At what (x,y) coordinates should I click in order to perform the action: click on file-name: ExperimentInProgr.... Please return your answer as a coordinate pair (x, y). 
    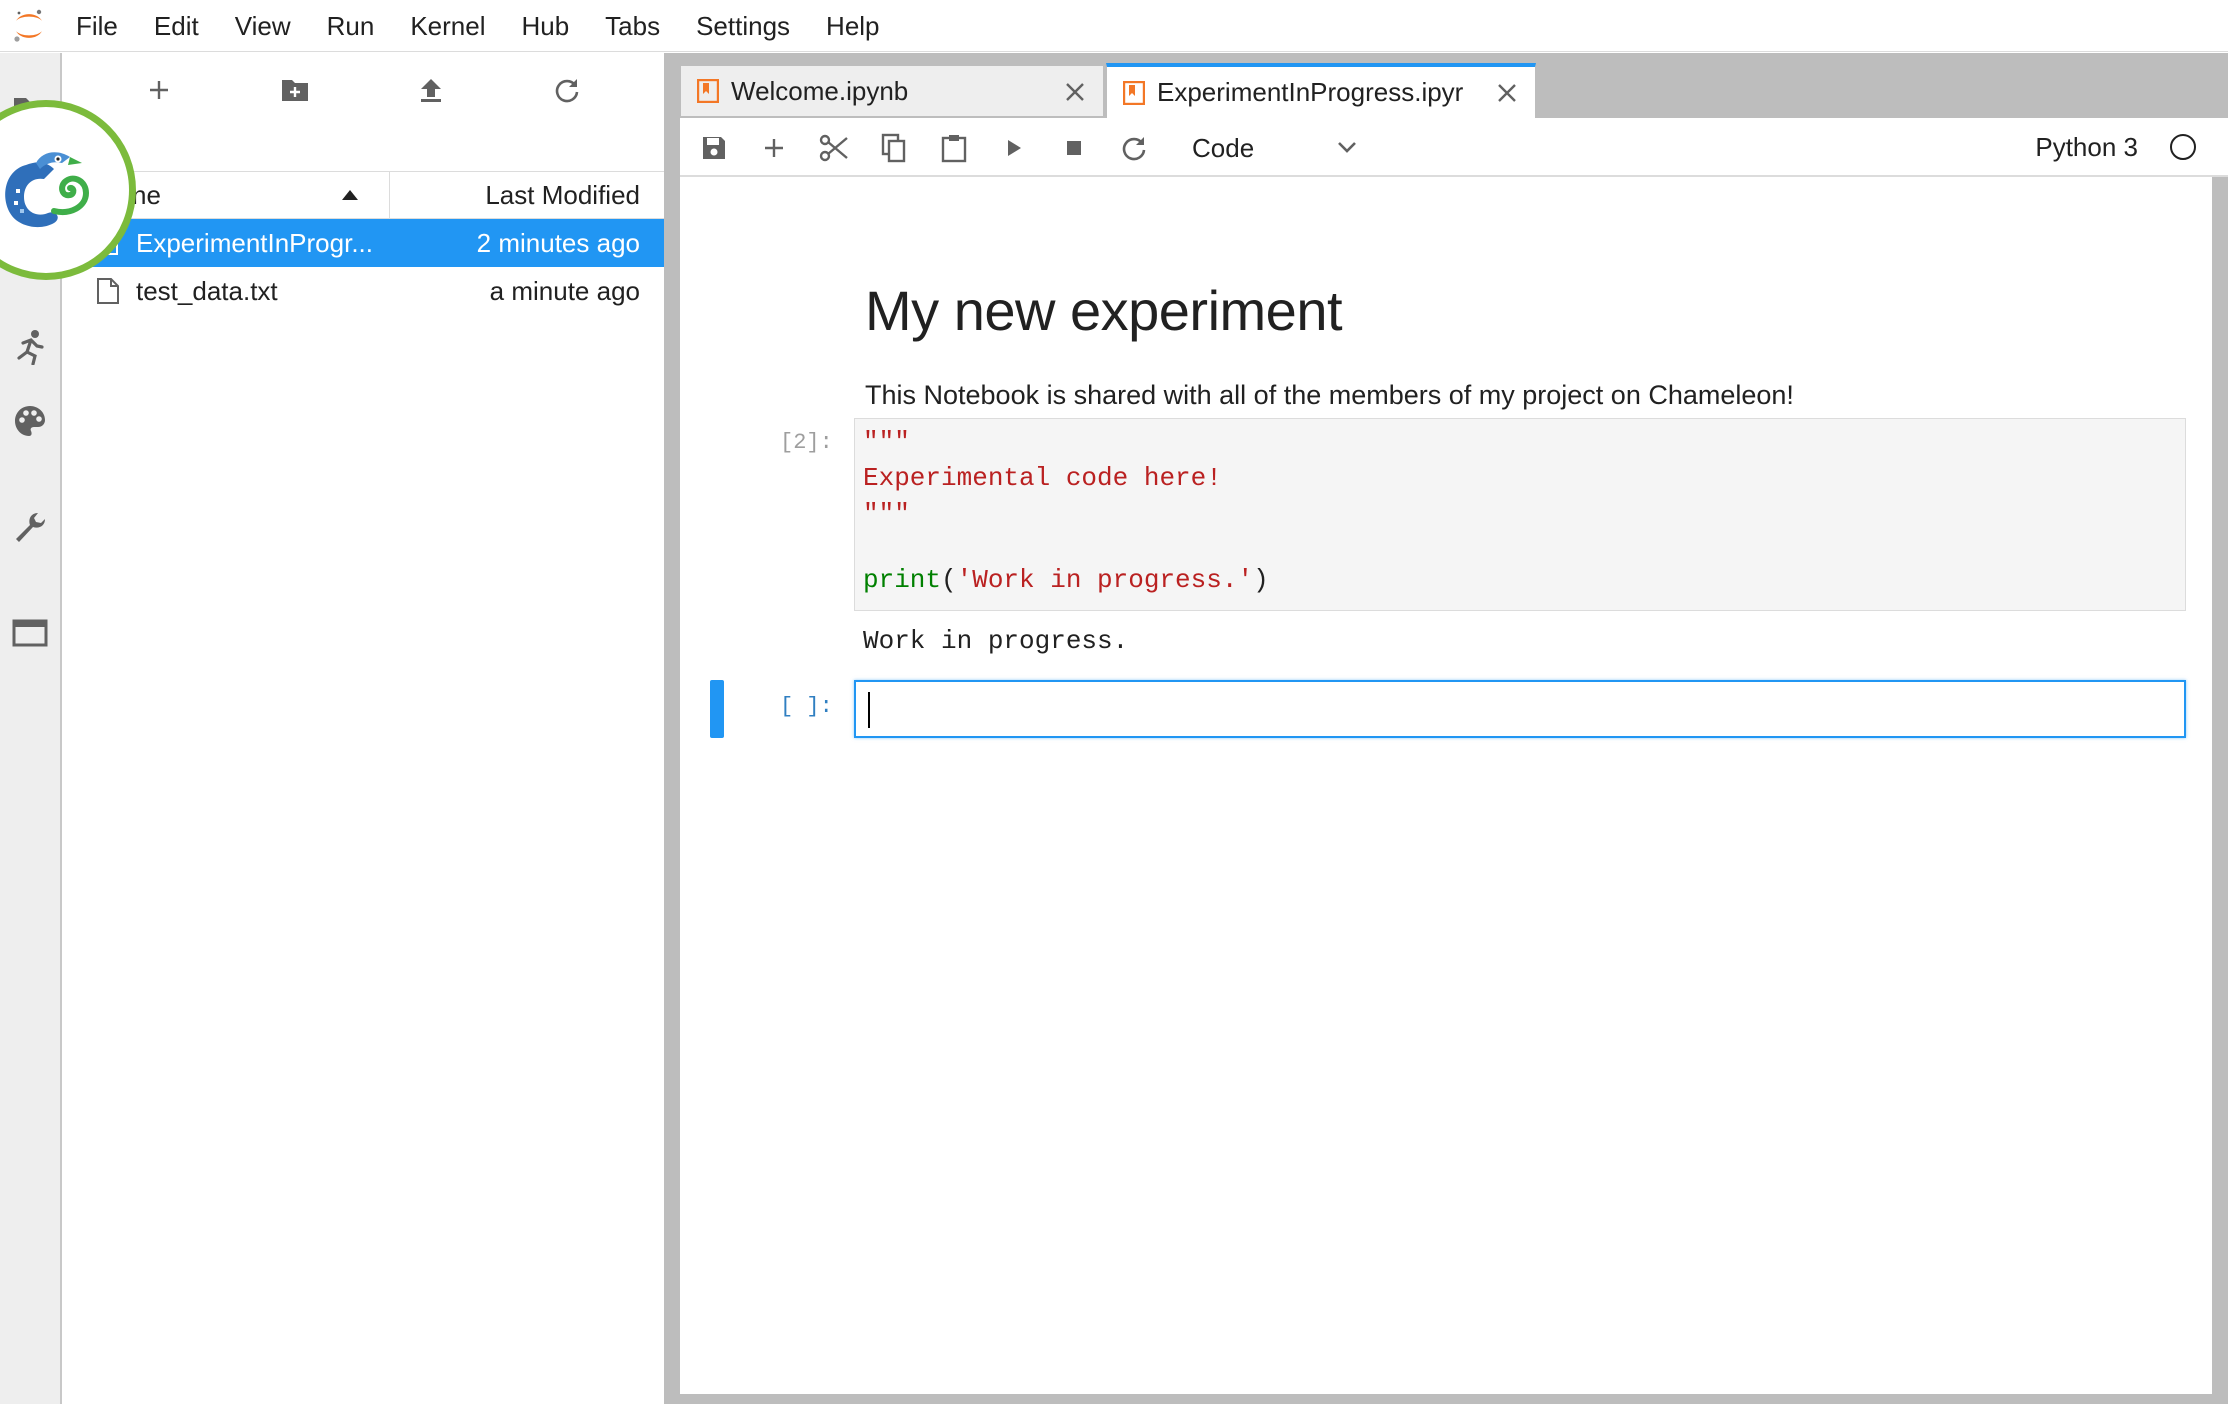
    Looking at the image, I should click on (254, 243).